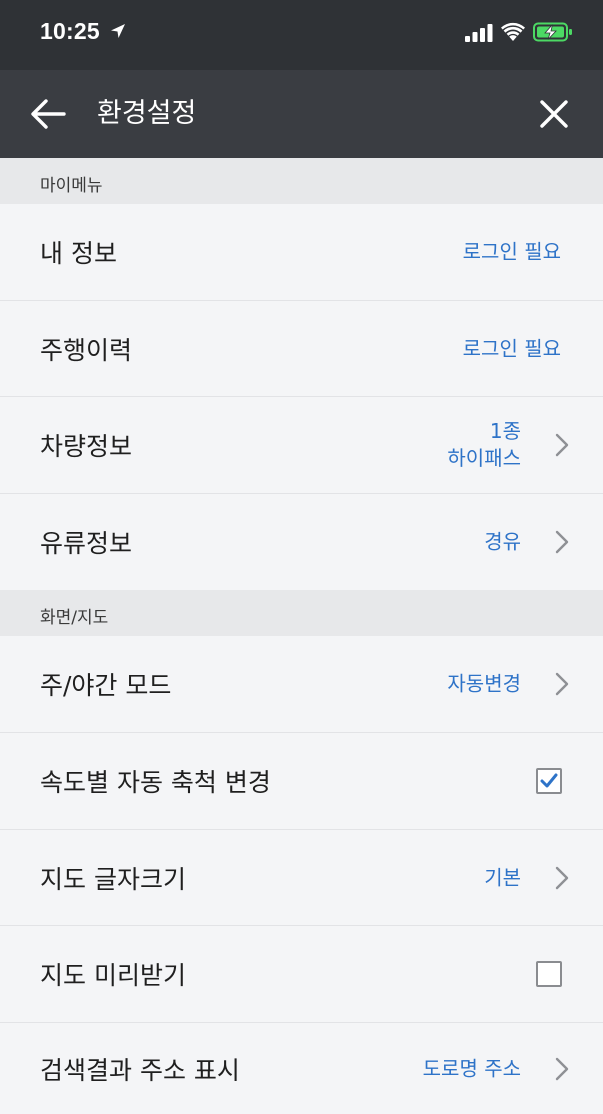 The height and width of the screenshot is (1114, 603). What do you see at coordinates (113, 975) in the screenshot?
I see `row-label: 지도 미리받기` at bounding box center [113, 975].